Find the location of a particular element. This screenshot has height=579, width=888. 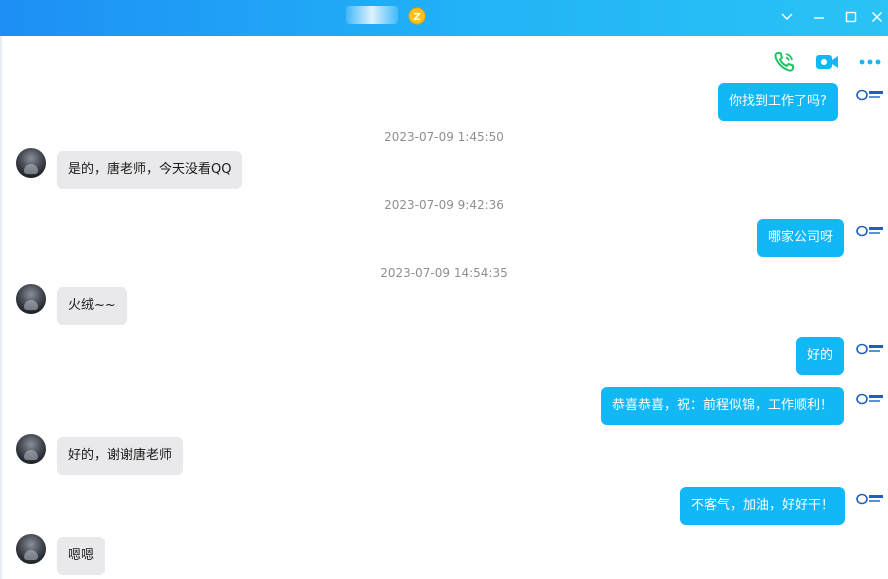

panel-divider is located at coordinates (1, 307).